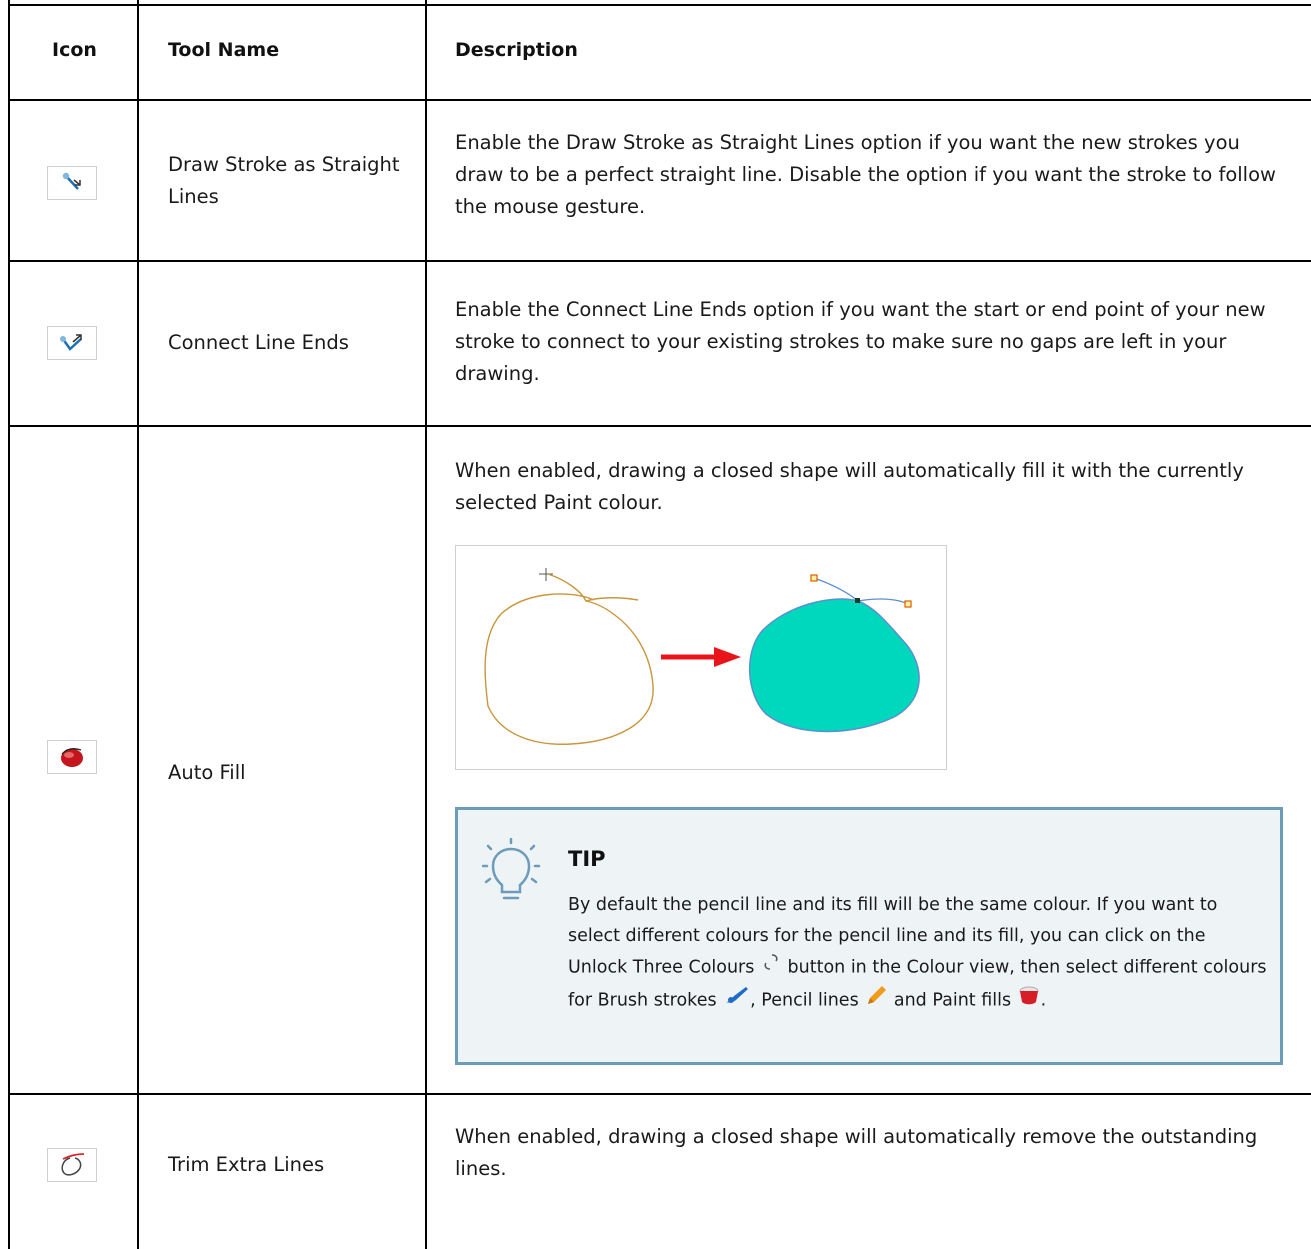 This screenshot has width=1311, height=1249. I want to click on brush-icon, so click(736, 1000).